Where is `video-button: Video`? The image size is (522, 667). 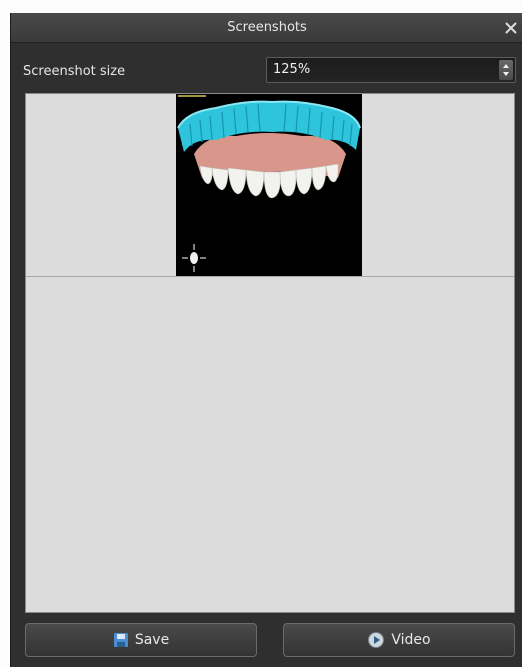 video-button: Video is located at coordinates (399, 640).